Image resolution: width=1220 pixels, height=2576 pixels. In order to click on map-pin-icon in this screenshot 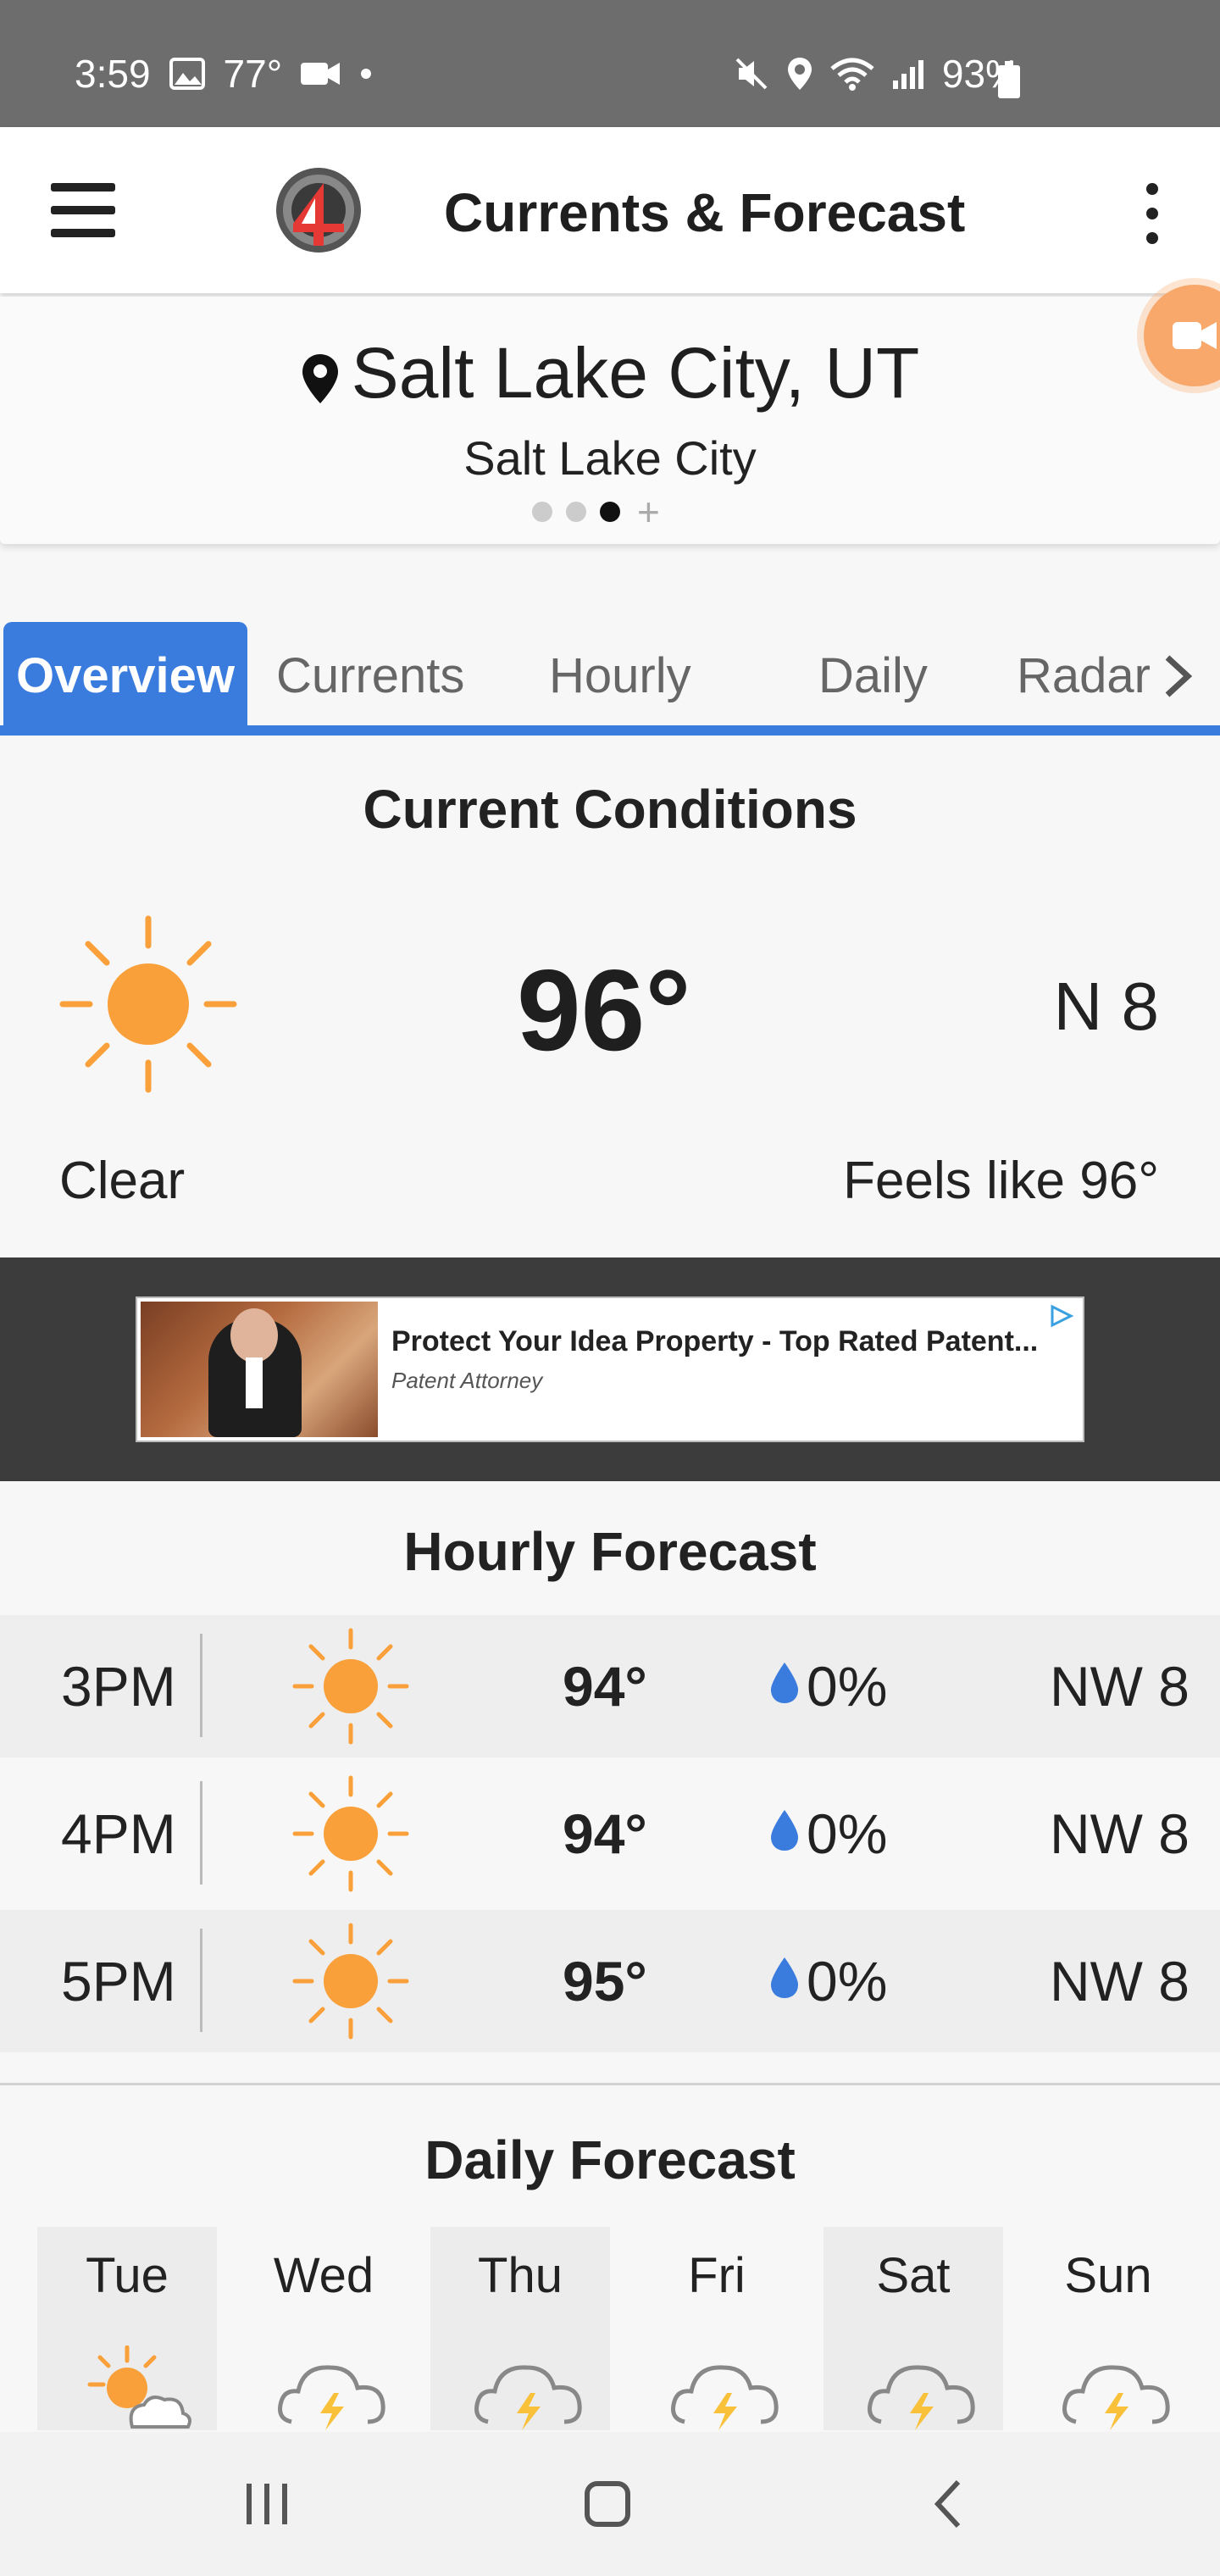, I will do `click(320, 378)`.